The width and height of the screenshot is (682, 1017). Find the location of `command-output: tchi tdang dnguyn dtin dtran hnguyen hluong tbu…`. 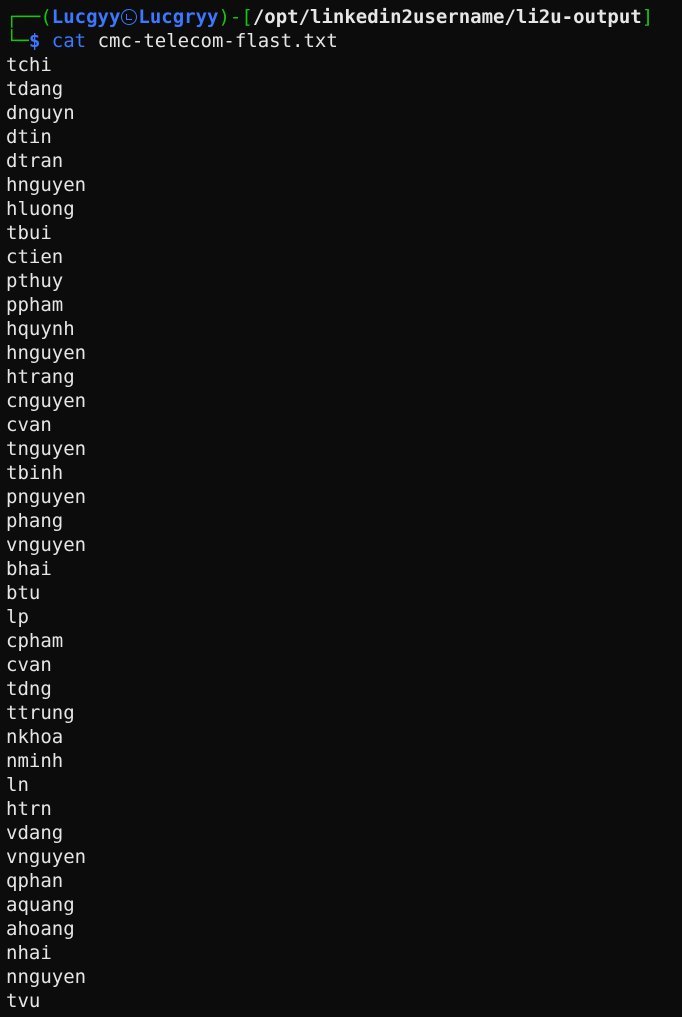

command-output: tchi tdang dnguyn dtin dtran hnguyen hluong tbu… is located at coordinates (46, 533).